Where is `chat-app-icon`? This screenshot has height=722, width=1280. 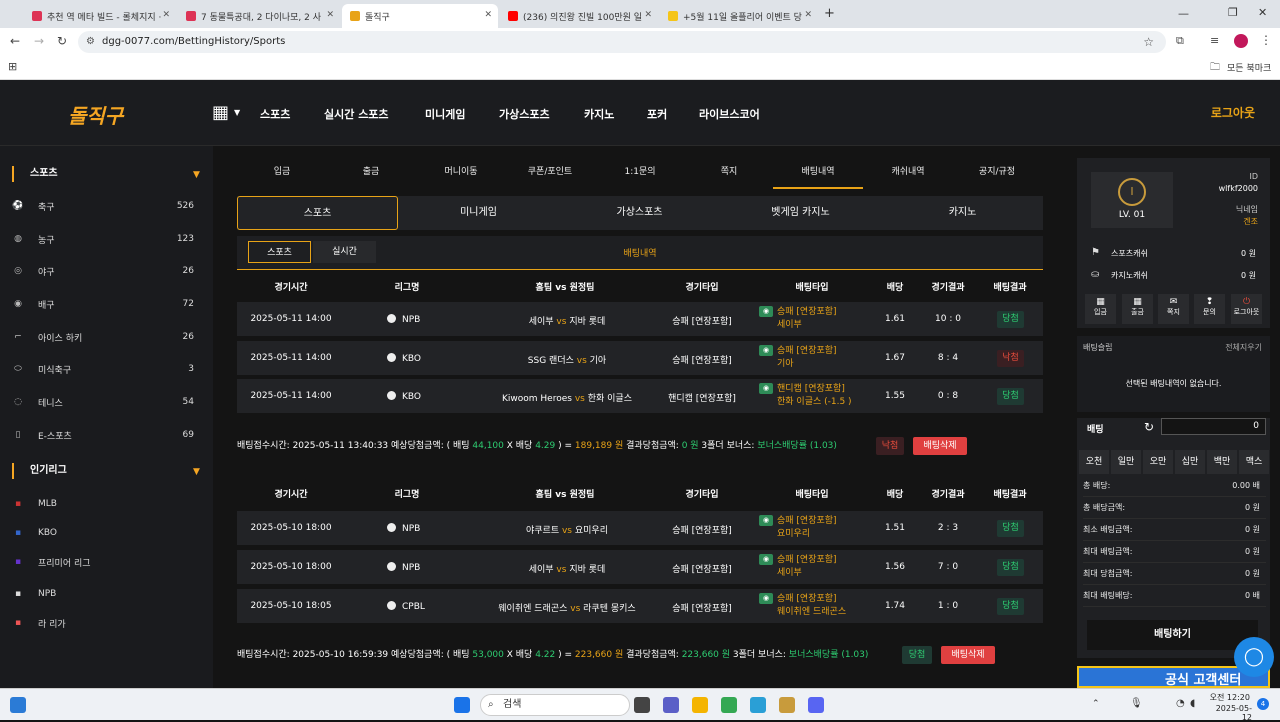
chat-app-icon is located at coordinates (671, 705).